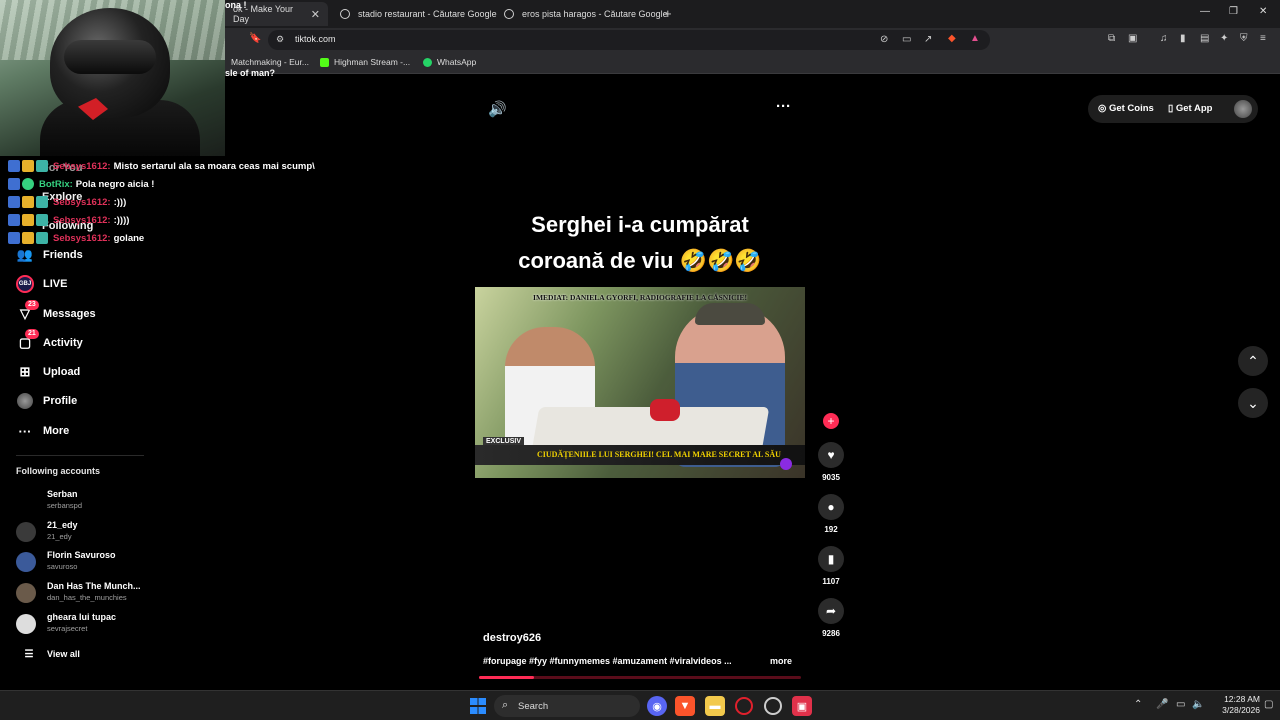 The height and width of the screenshot is (720, 1280). What do you see at coordinates (1244, 38) in the screenshot?
I see `vpn-icon: ⛨` at bounding box center [1244, 38].